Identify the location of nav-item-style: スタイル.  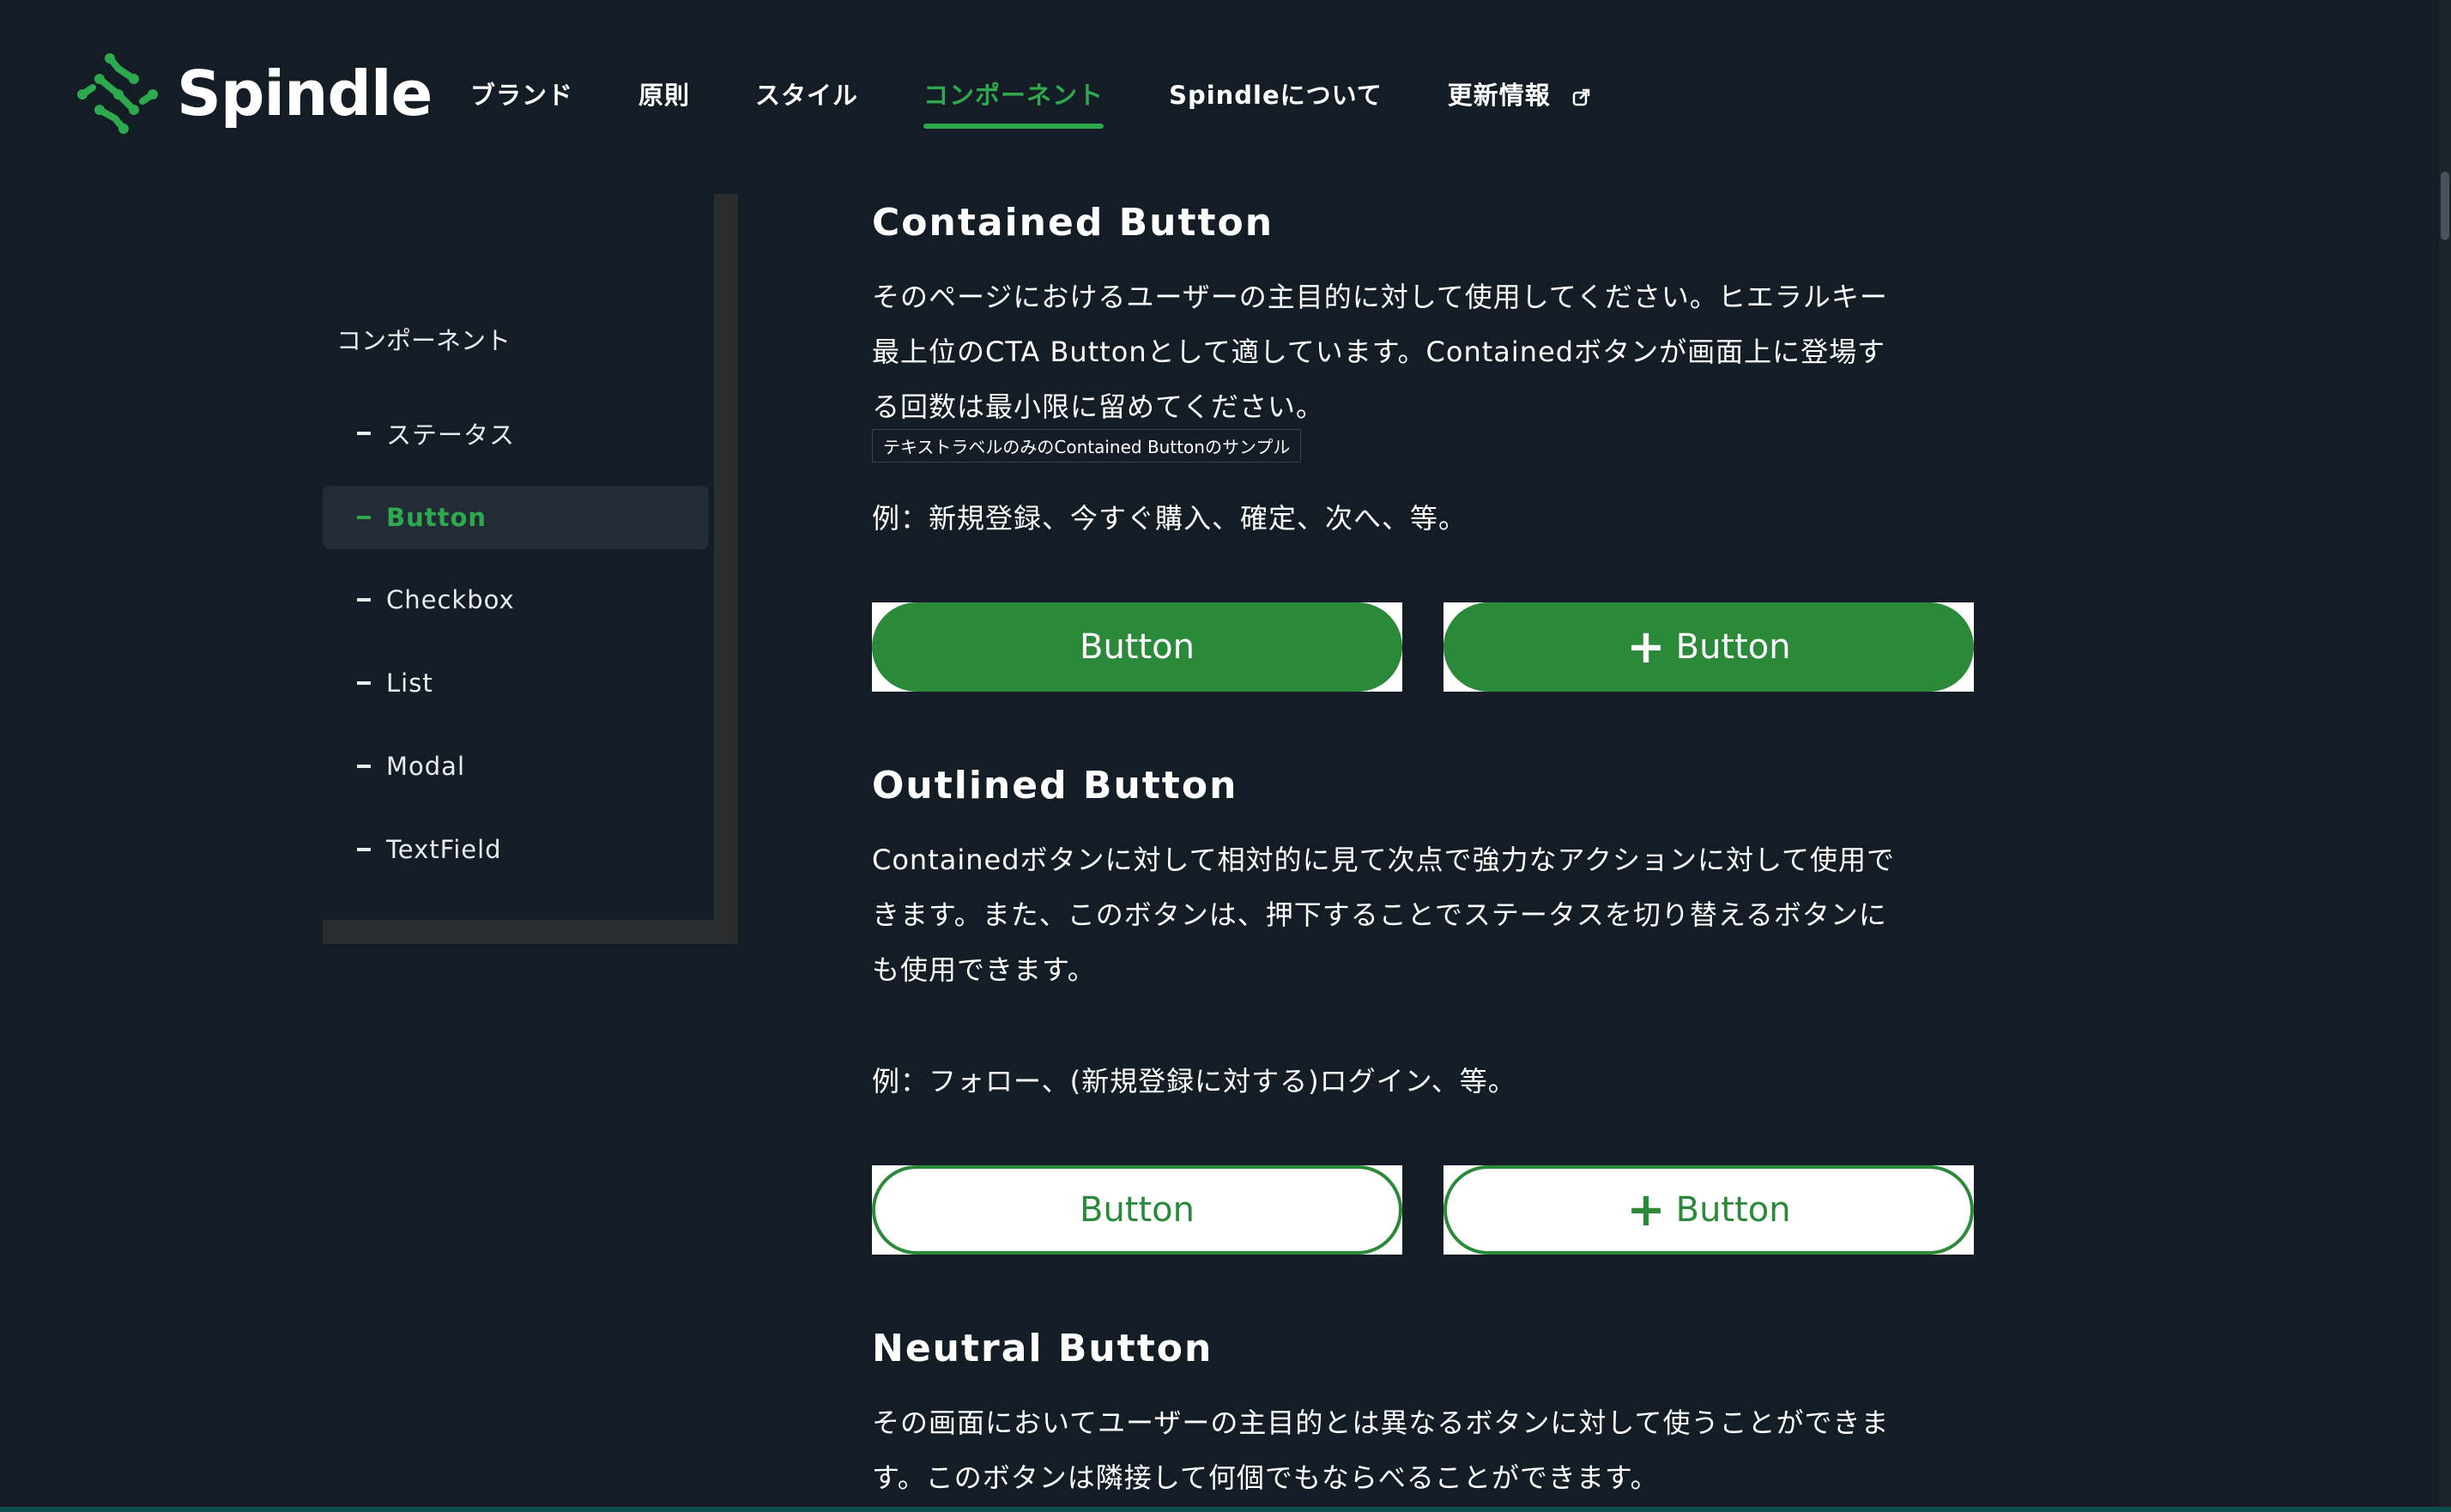
(806, 94).